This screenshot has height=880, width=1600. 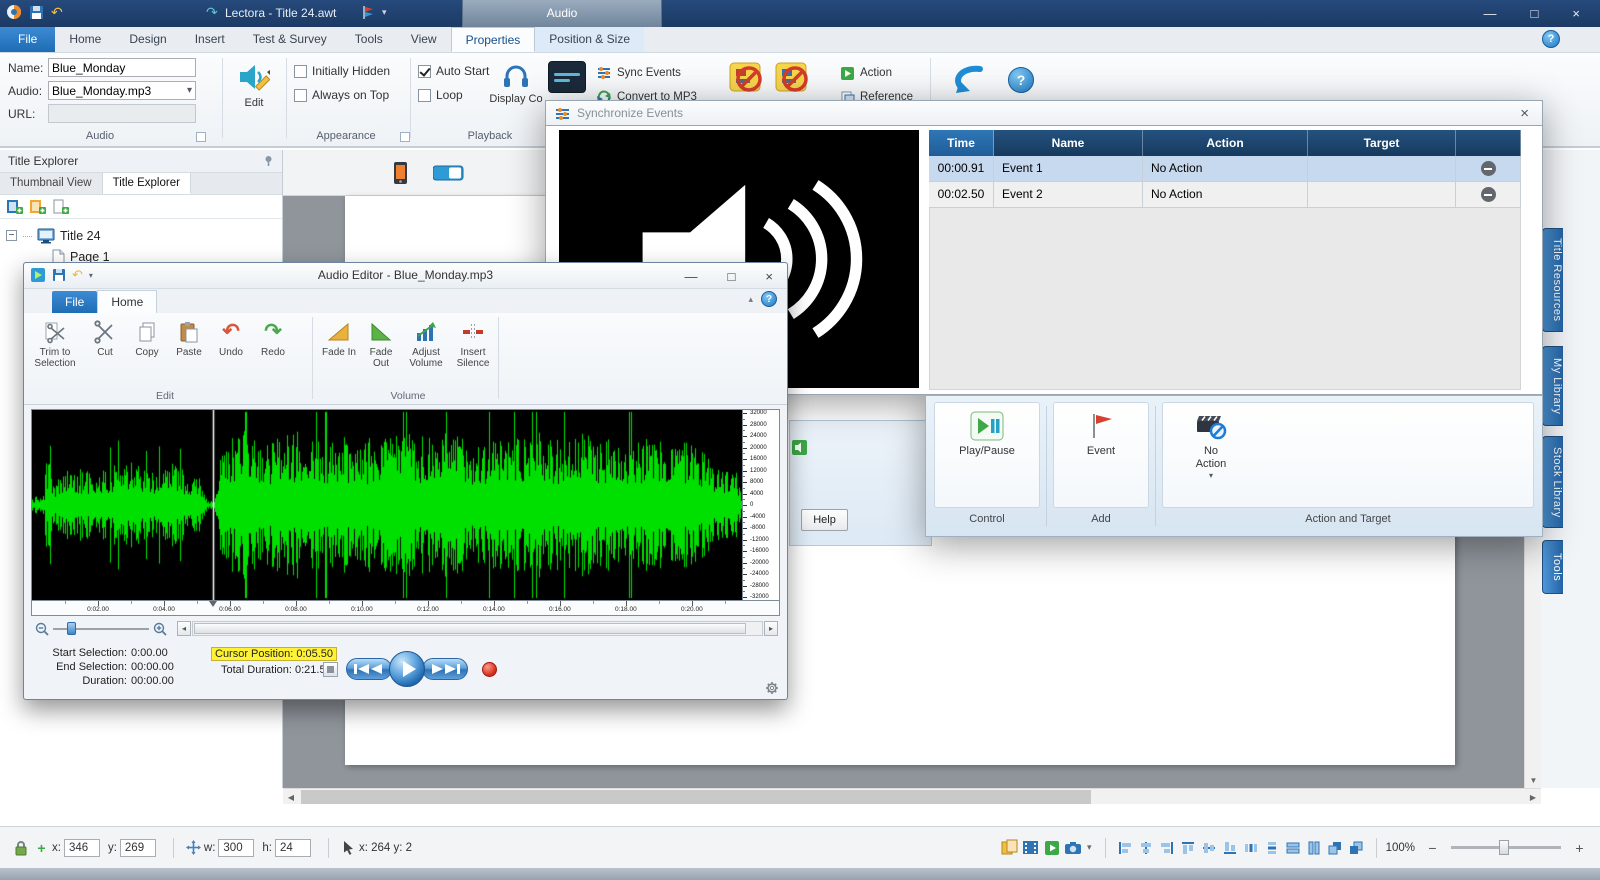 I want to click on save-icon, so click(x=36, y=12).